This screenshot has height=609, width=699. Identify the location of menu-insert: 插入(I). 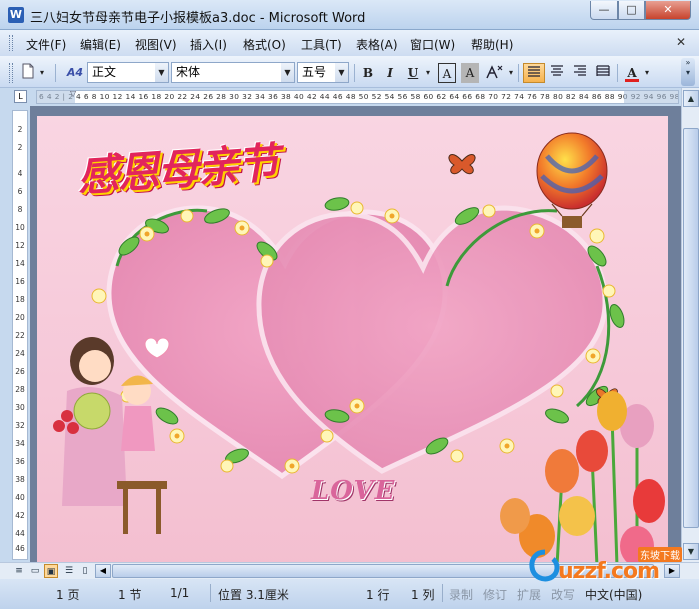
(208, 44).